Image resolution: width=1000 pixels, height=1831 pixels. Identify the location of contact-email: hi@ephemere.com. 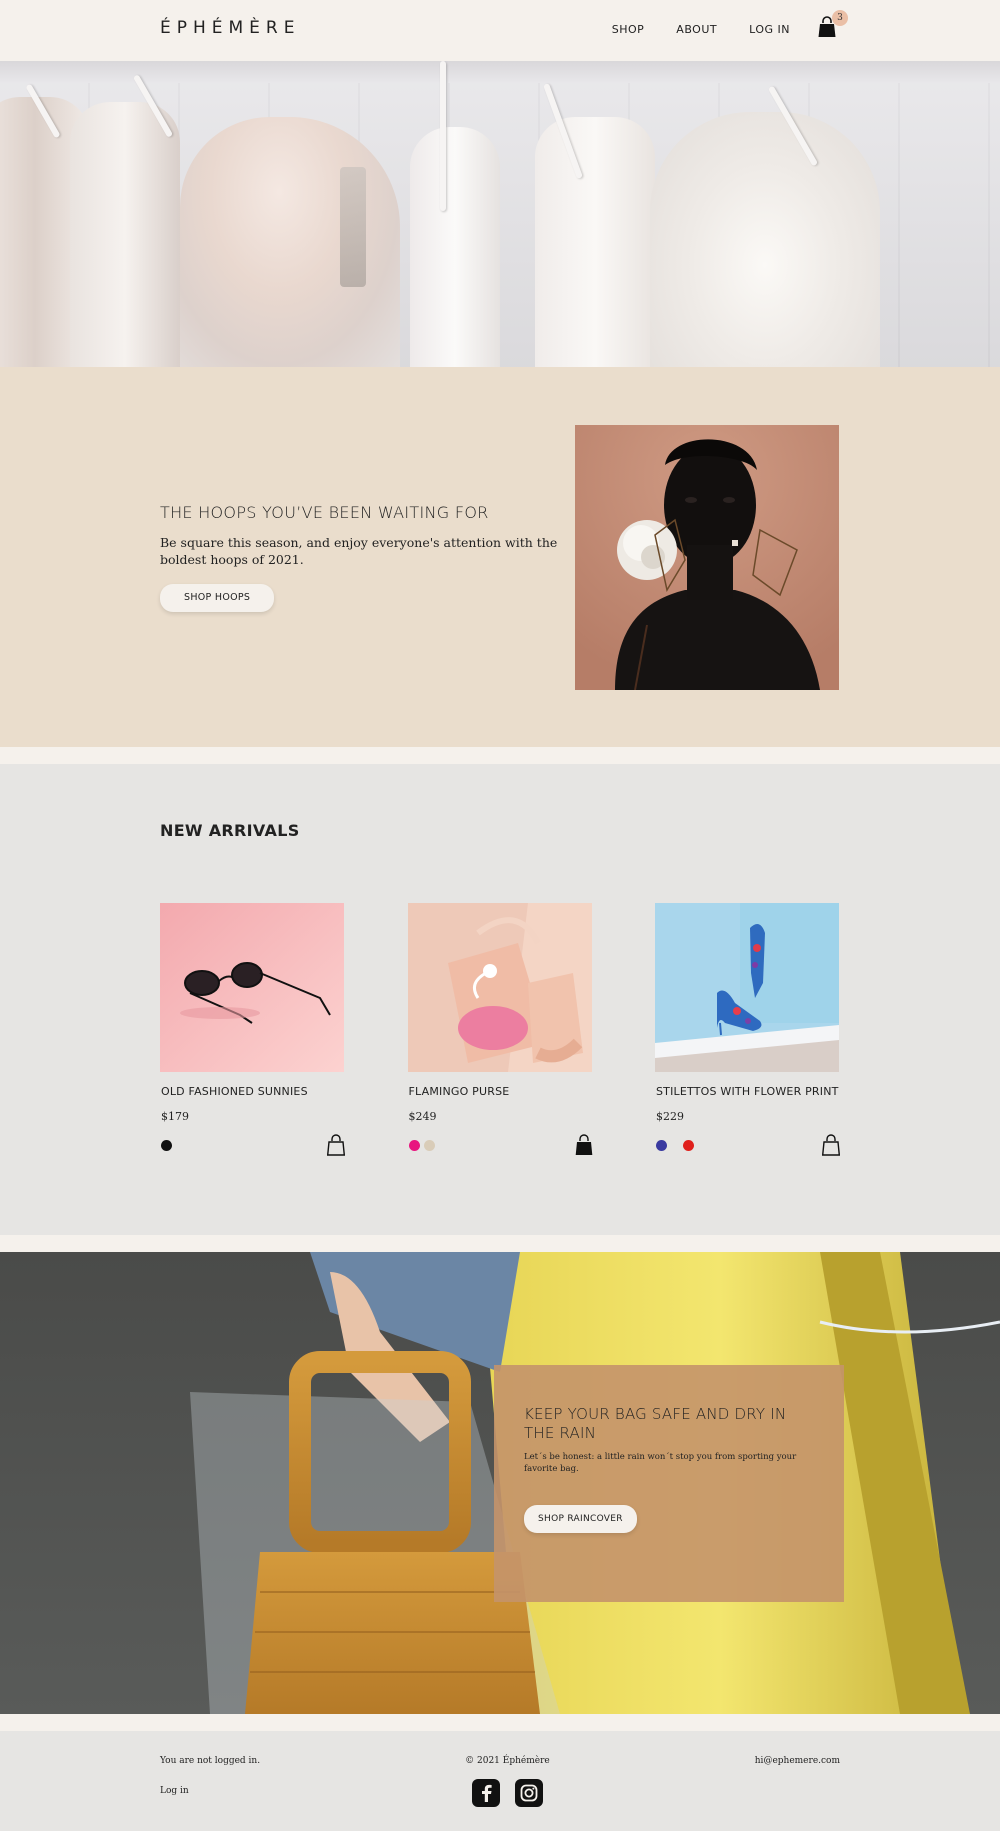
(797, 1761).